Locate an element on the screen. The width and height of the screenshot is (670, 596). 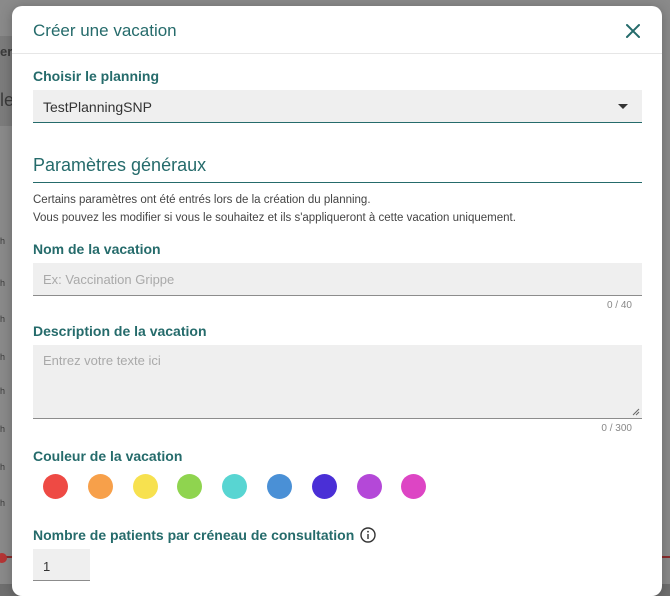
resize-handle-icon is located at coordinates (636, 412).